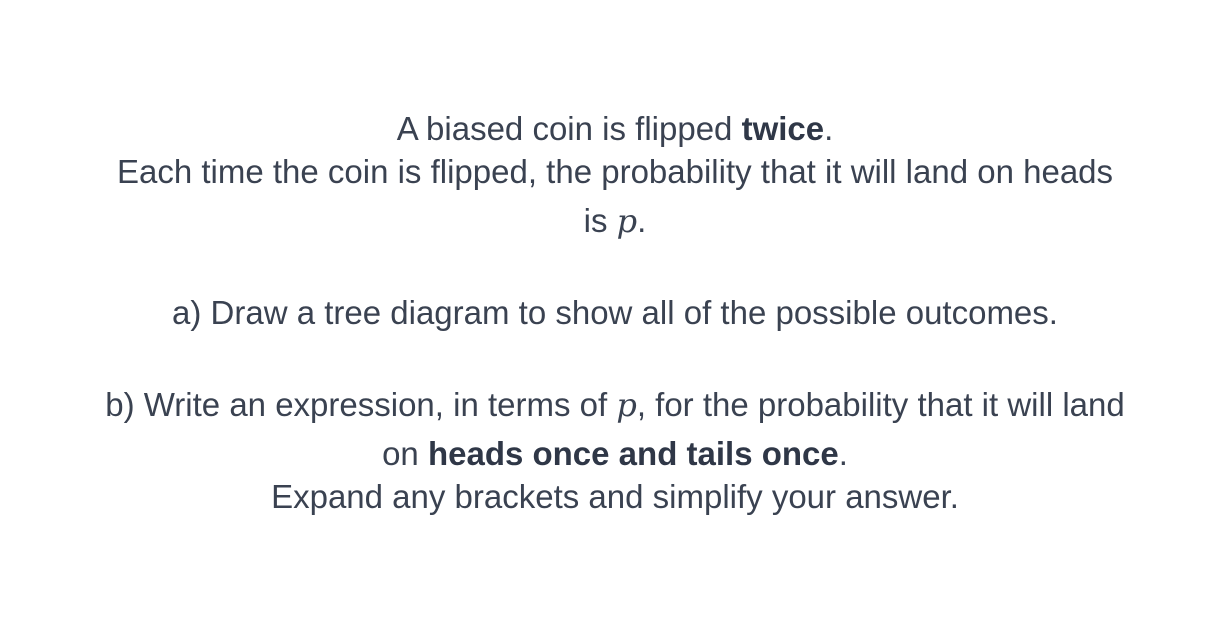  What do you see at coordinates (569, 128) in the screenshot?
I see `text-segment: A biased coin is flipped` at bounding box center [569, 128].